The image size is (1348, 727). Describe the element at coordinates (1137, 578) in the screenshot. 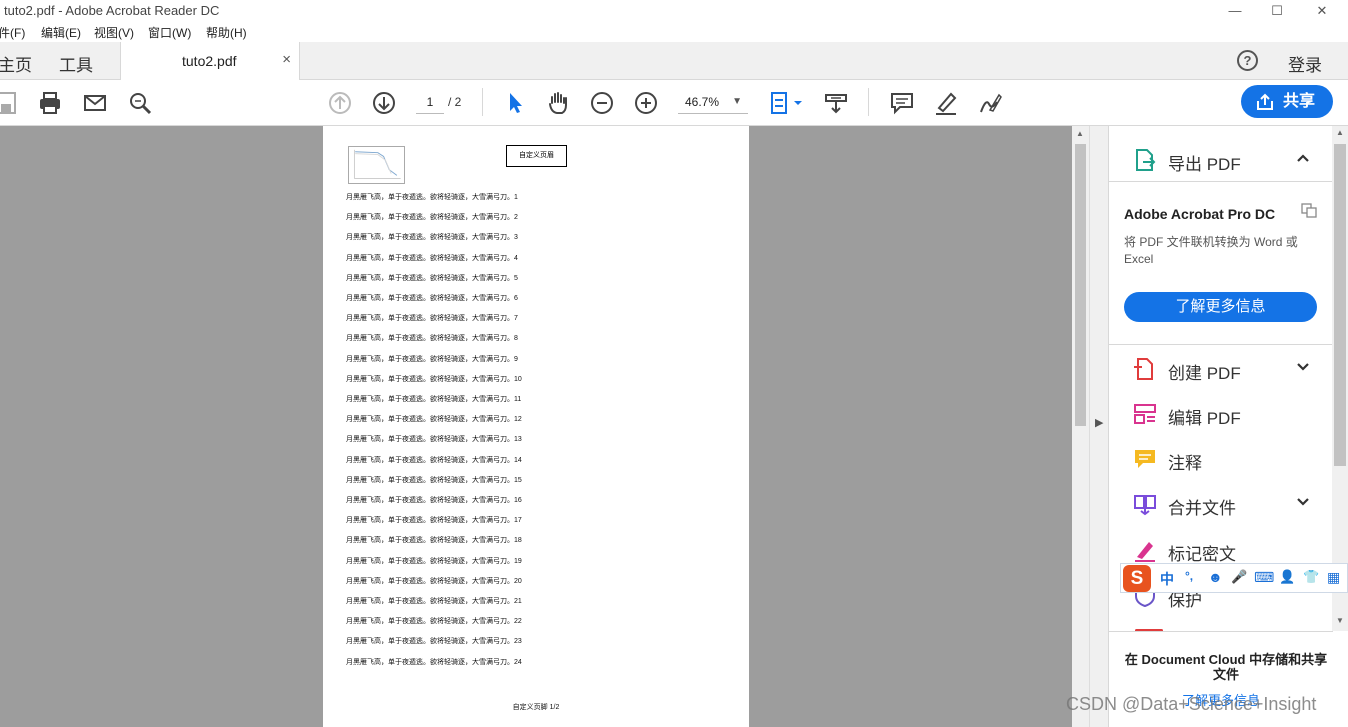

I see `sogou-logo-icon: S` at that location.